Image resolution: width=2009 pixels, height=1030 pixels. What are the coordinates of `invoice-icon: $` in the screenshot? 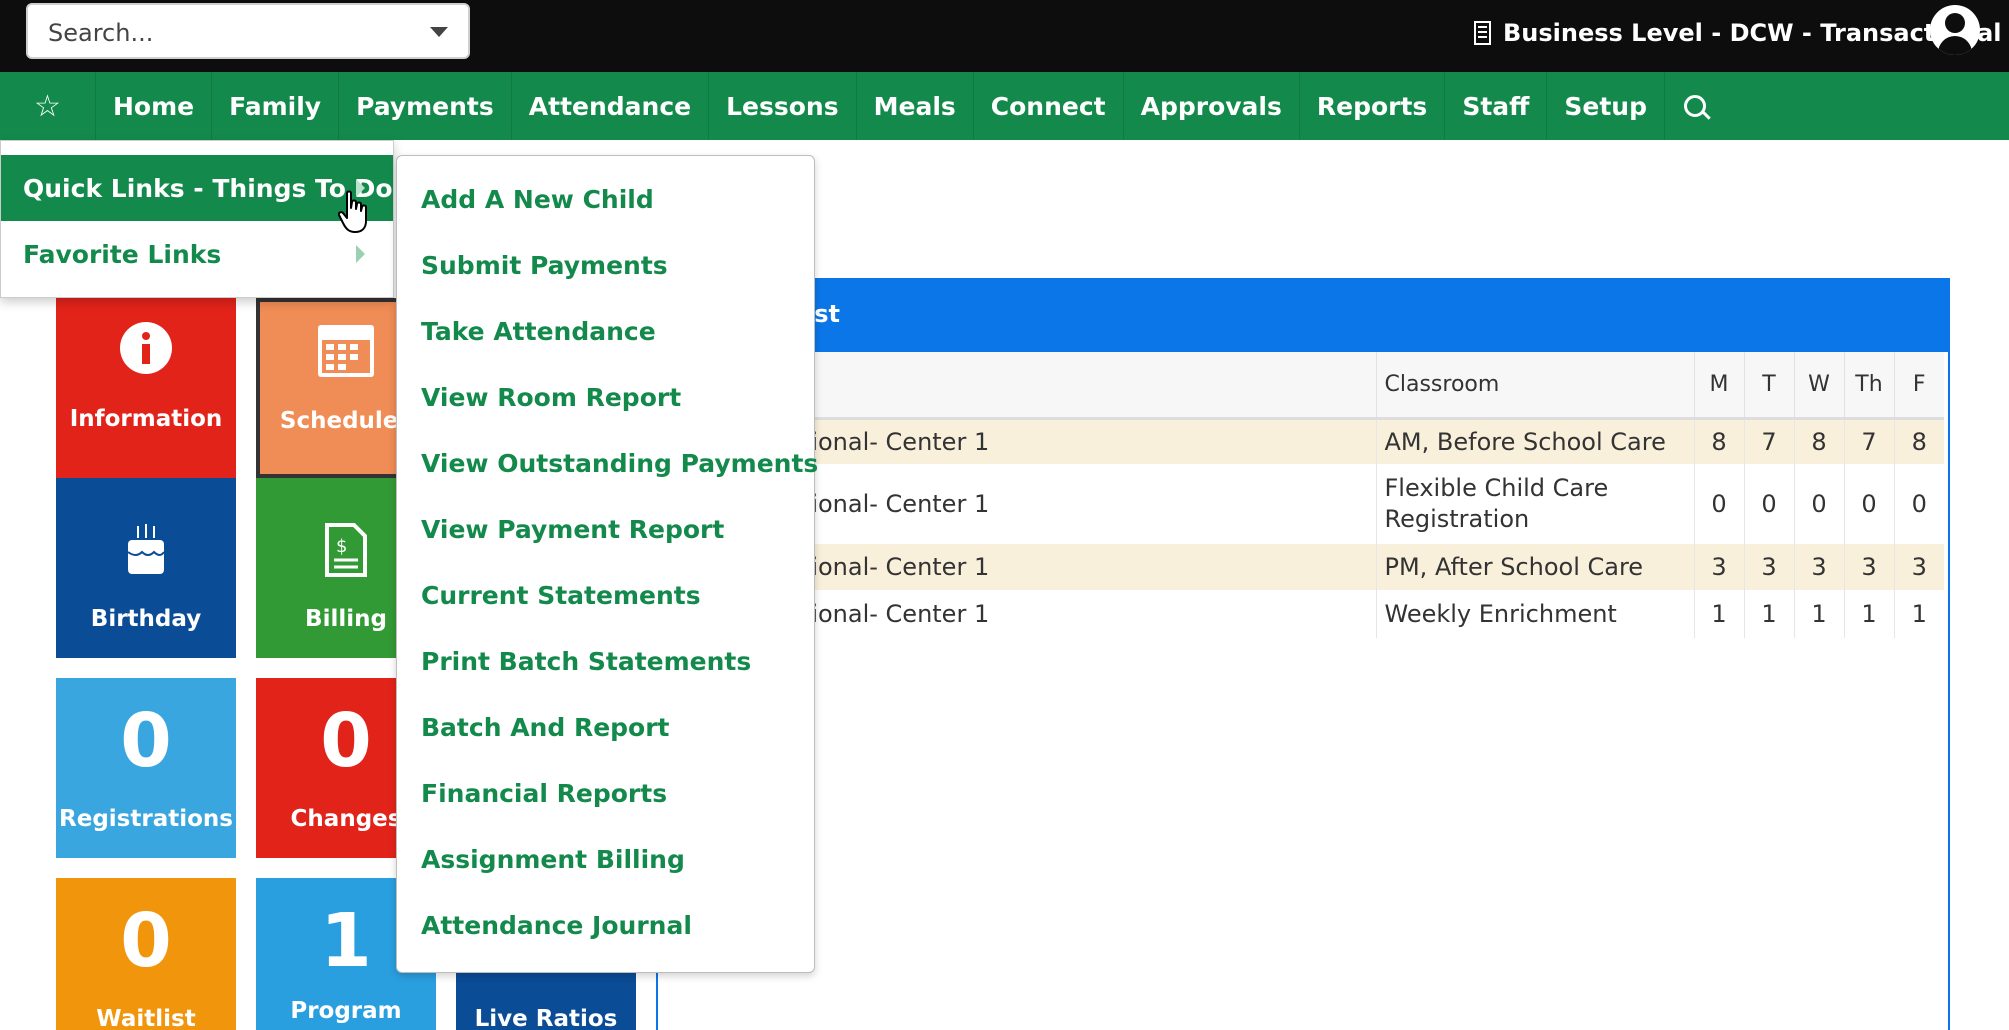 It's located at (346, 550).